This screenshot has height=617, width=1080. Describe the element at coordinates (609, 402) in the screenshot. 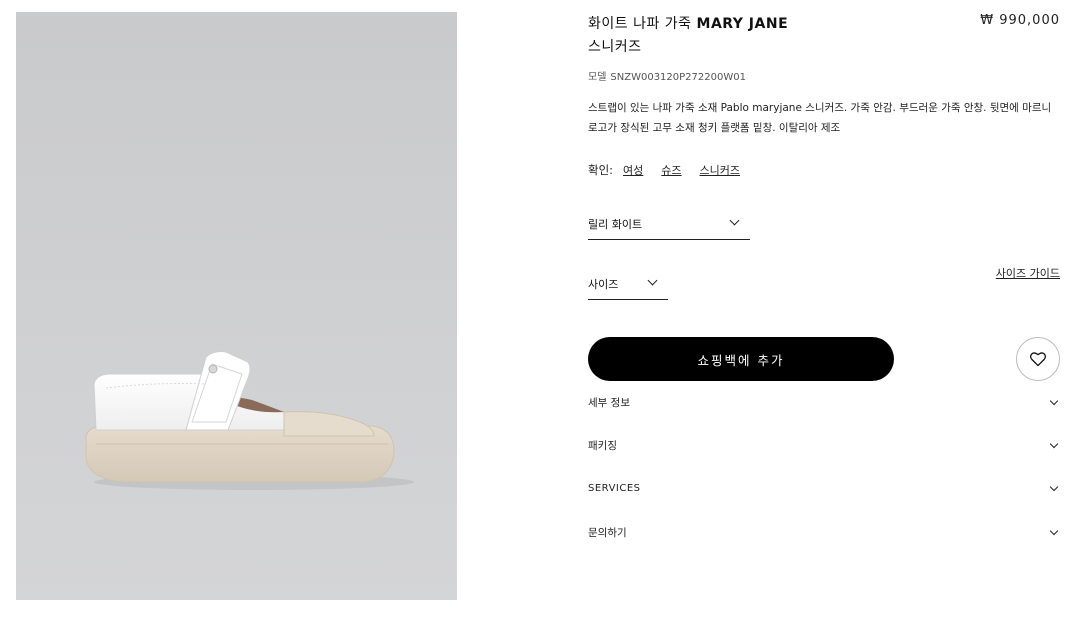

I see `accordion-details-label: 세부 정보` at that location.